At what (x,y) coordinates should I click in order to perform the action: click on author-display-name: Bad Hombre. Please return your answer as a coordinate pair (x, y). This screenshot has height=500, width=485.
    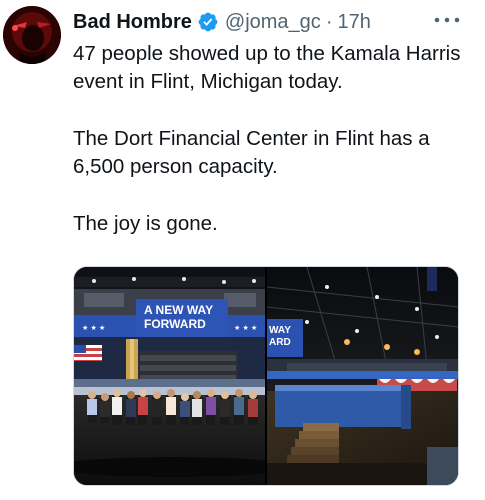
    Looking at the image, I should click on (132, 22).